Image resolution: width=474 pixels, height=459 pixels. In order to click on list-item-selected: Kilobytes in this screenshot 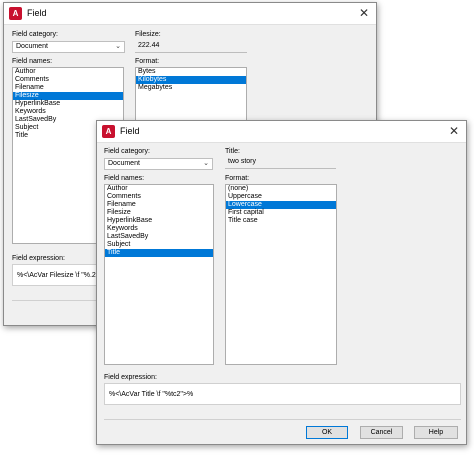, I will do `click(191, 80)`.